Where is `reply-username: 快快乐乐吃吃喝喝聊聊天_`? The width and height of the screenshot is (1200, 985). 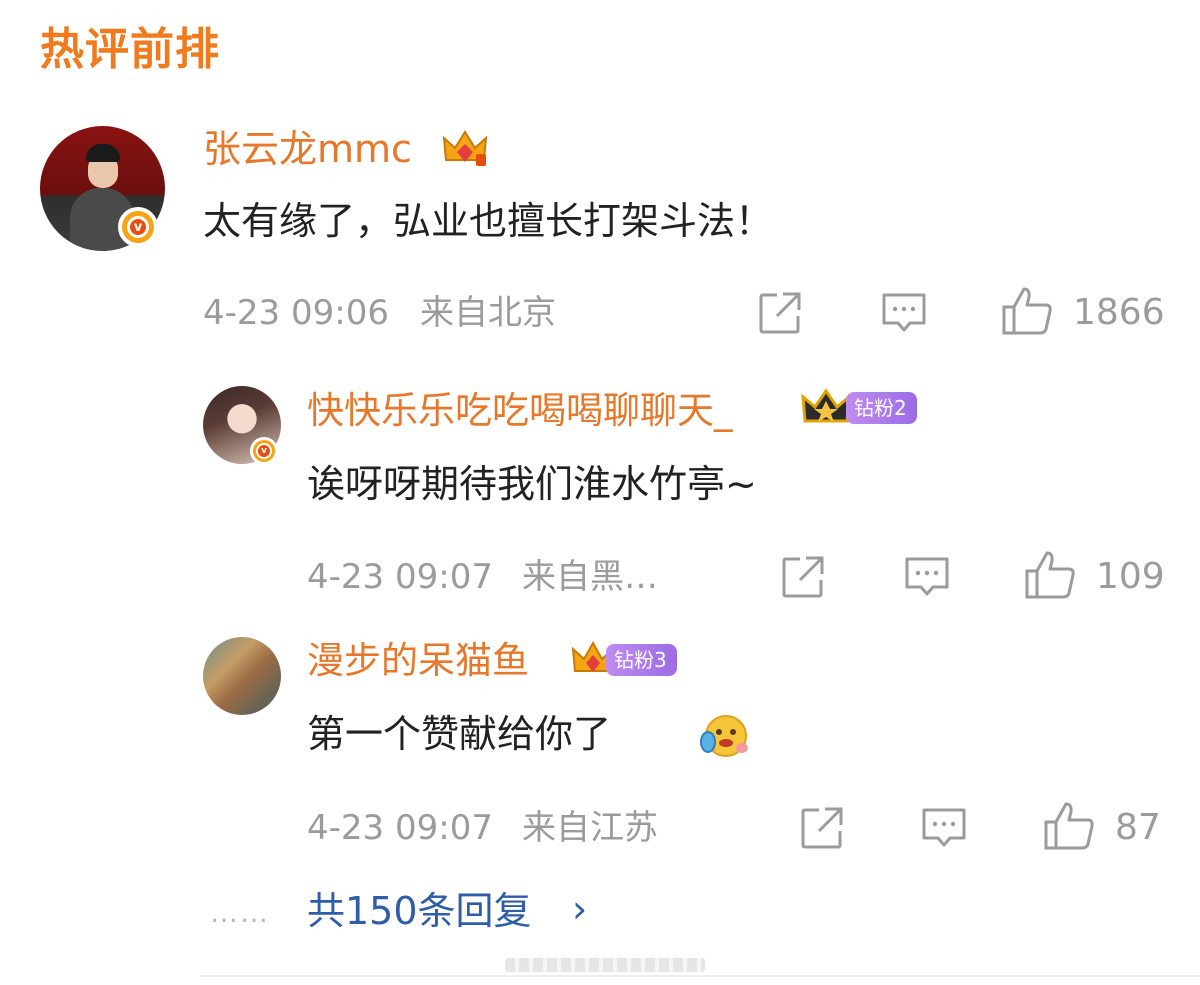 reply-username: 快快乐乐吃吃喝喝聊聊天_ is located at coordinates (520, 411).